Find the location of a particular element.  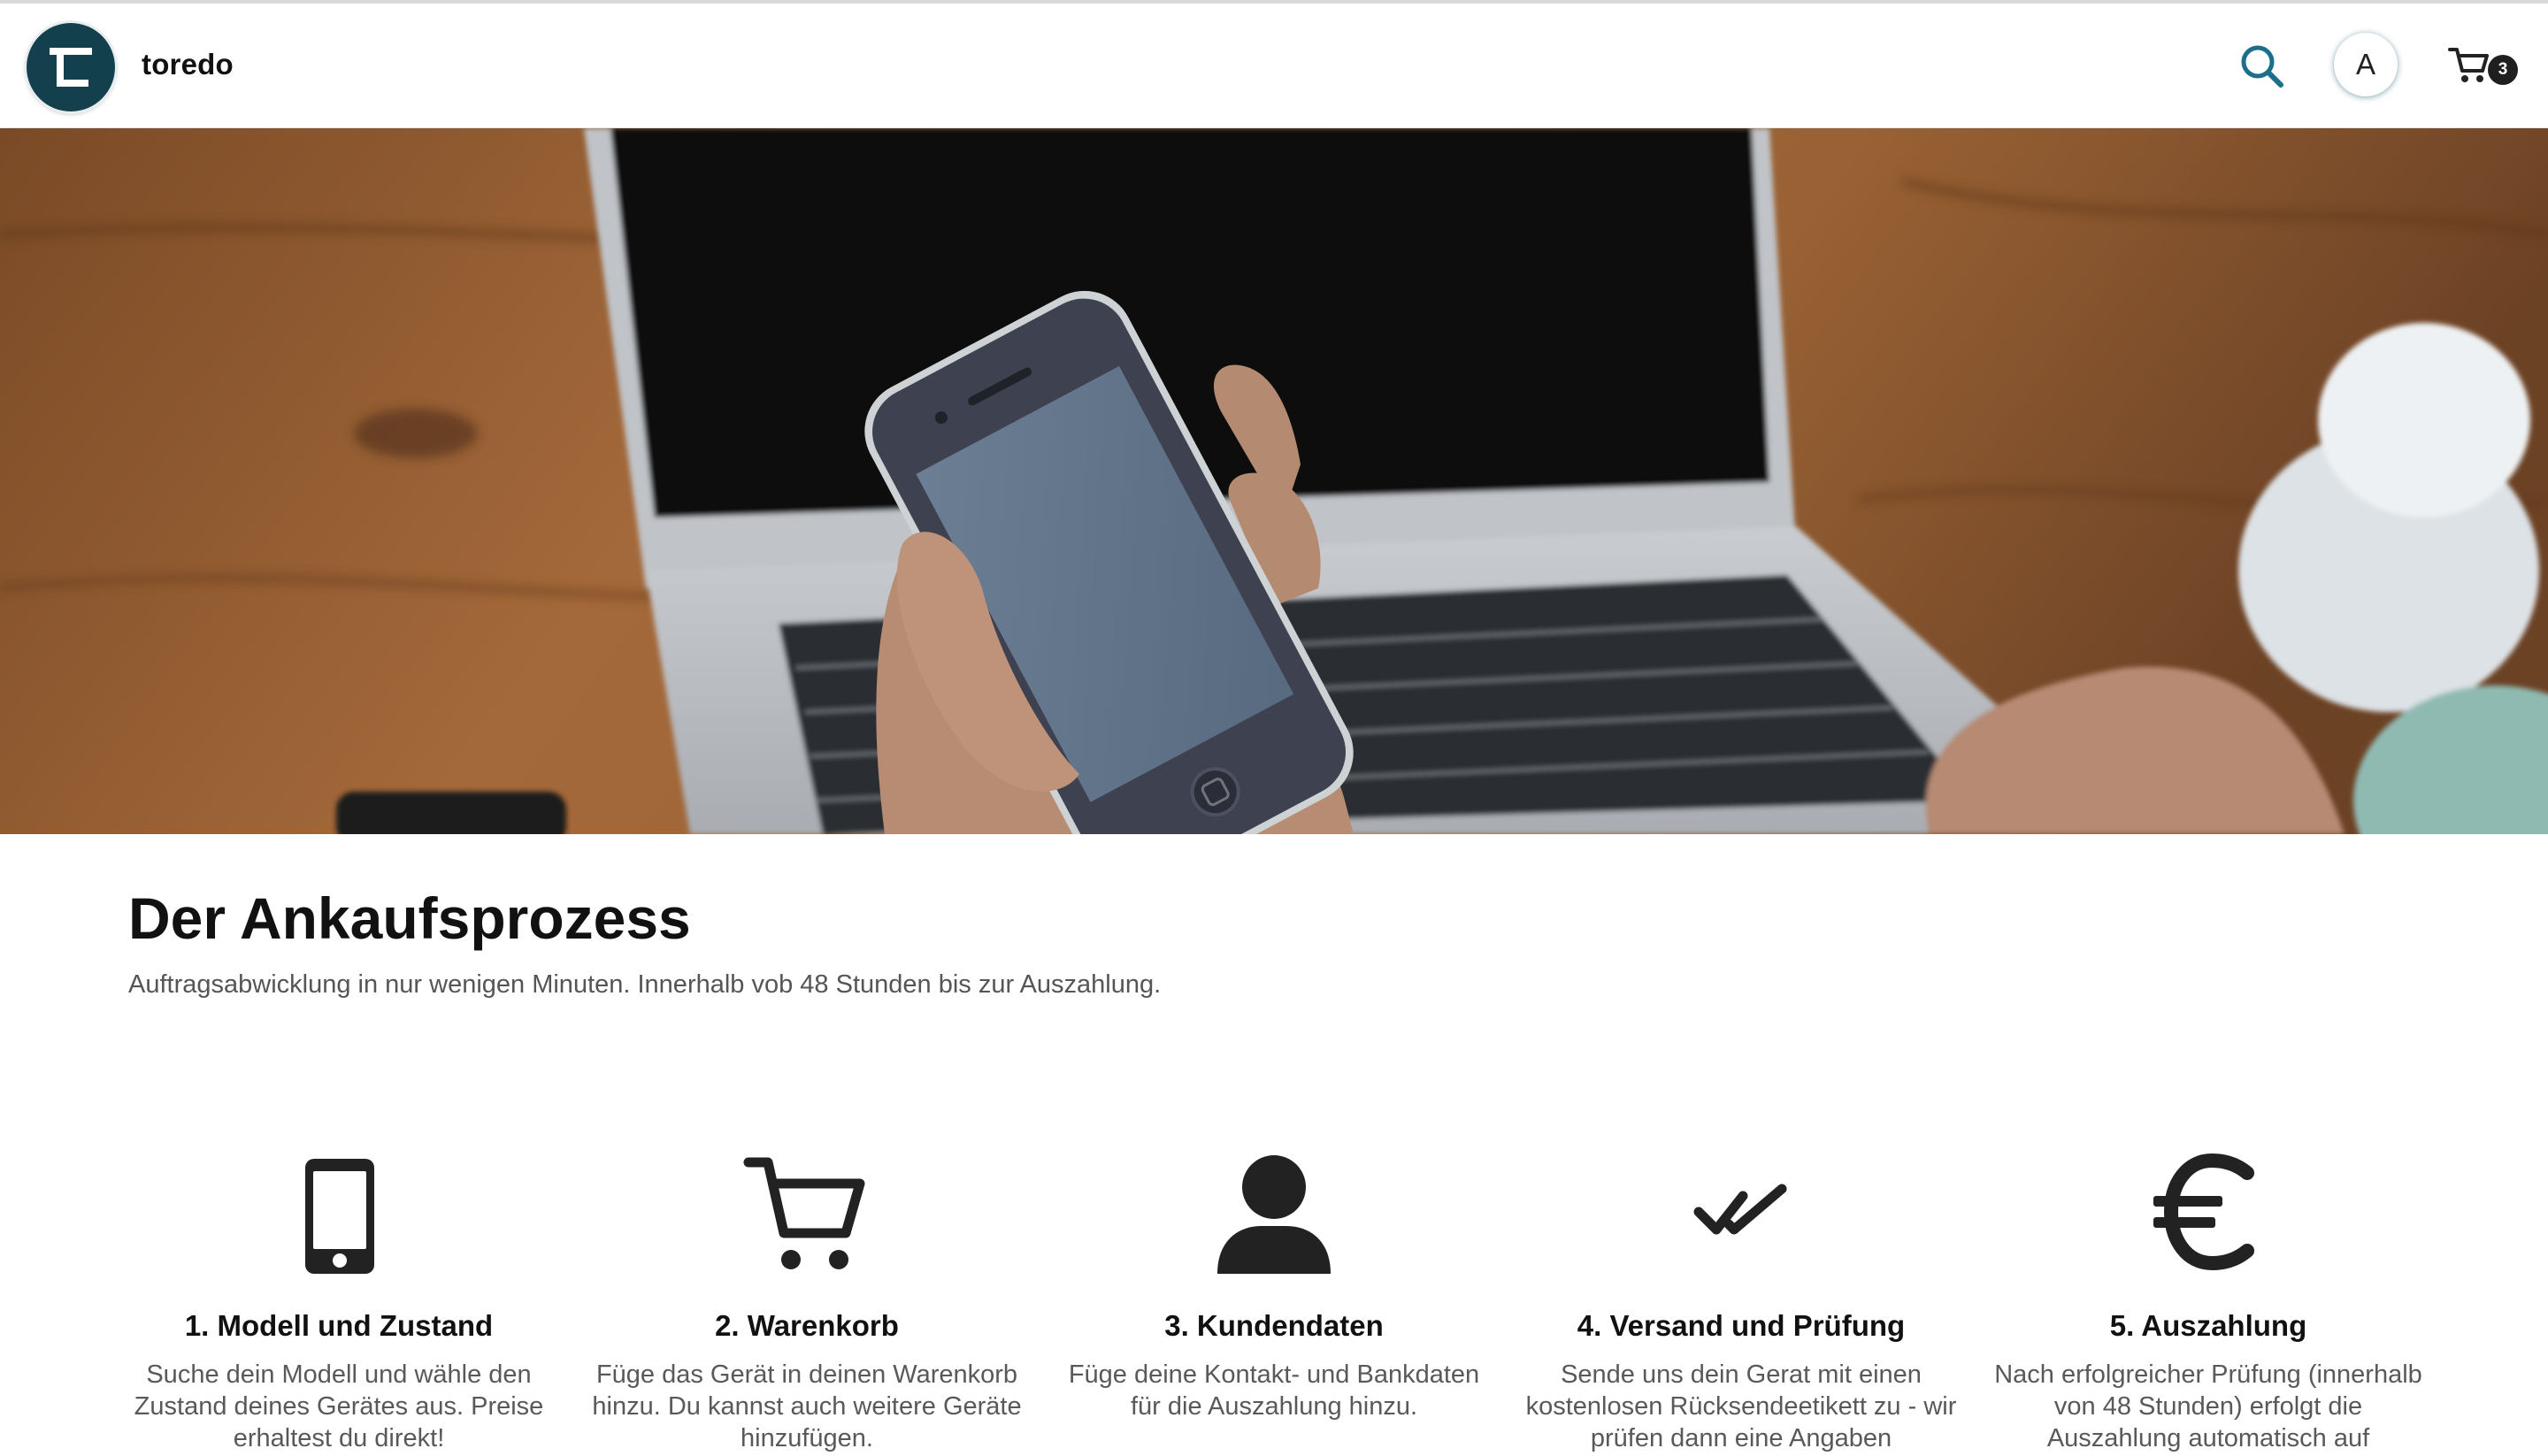

double-check-icon is located at coordinates (1740, 1209).